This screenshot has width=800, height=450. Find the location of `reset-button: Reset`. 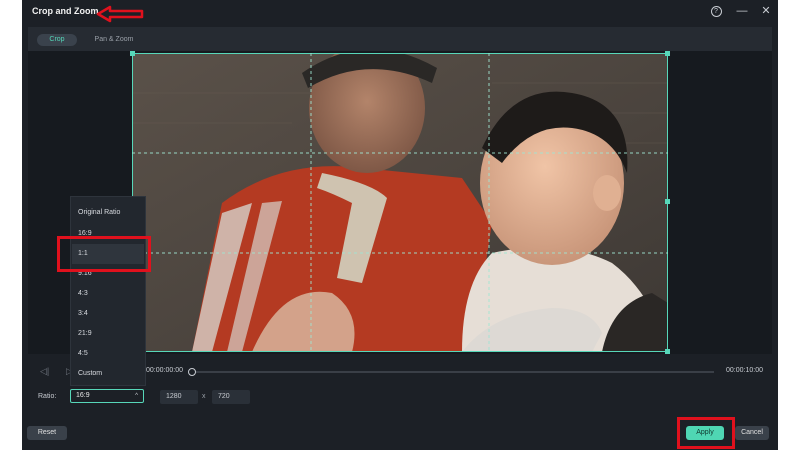

reset-button: Reset is located at coordinates (47, 433).